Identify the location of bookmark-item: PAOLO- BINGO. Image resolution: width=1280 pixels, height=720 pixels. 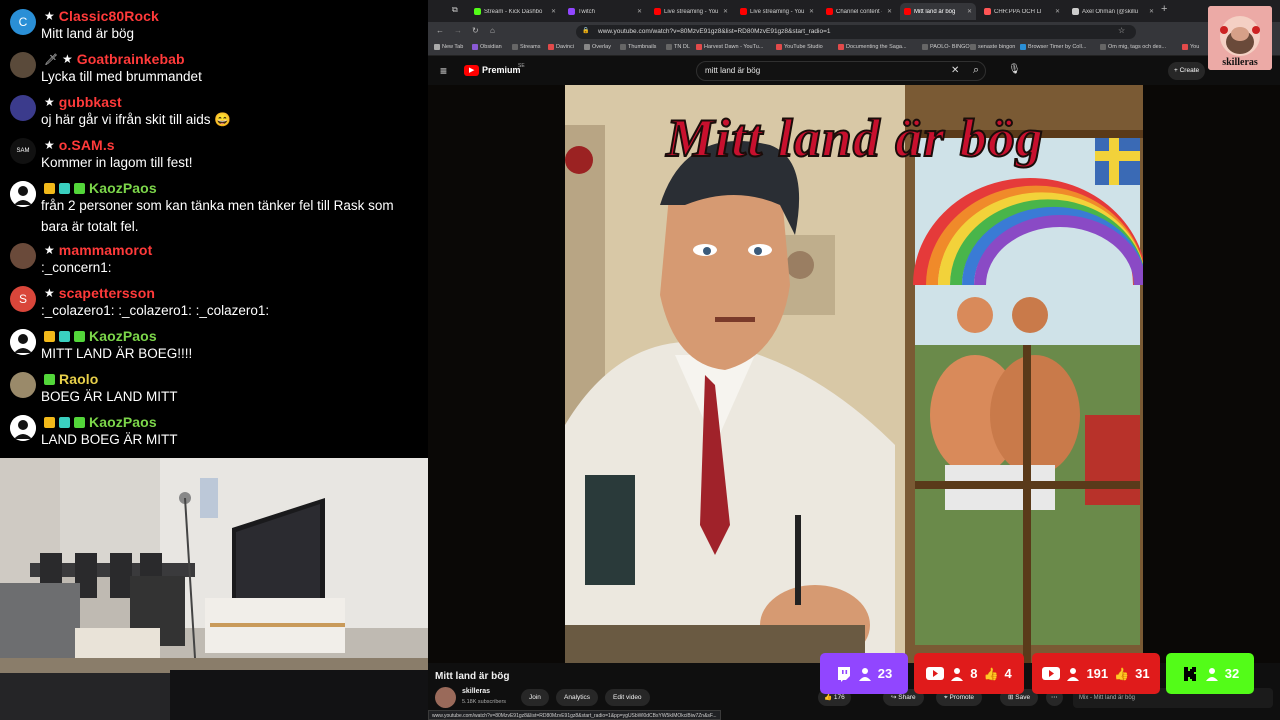
(946, 47).